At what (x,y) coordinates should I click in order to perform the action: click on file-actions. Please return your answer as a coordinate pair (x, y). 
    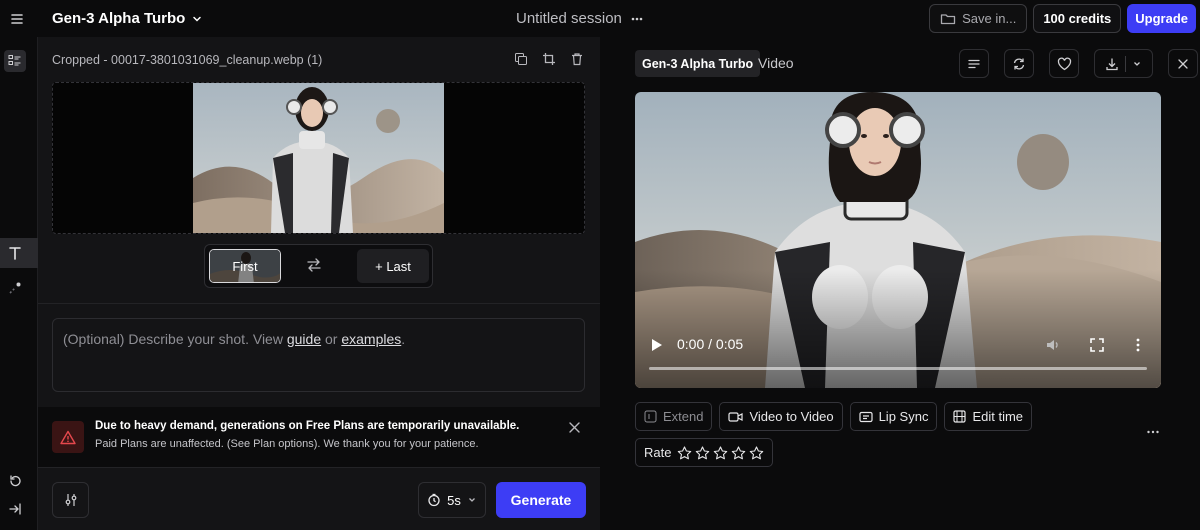
    Looking at the image, I should click on (549, 59).